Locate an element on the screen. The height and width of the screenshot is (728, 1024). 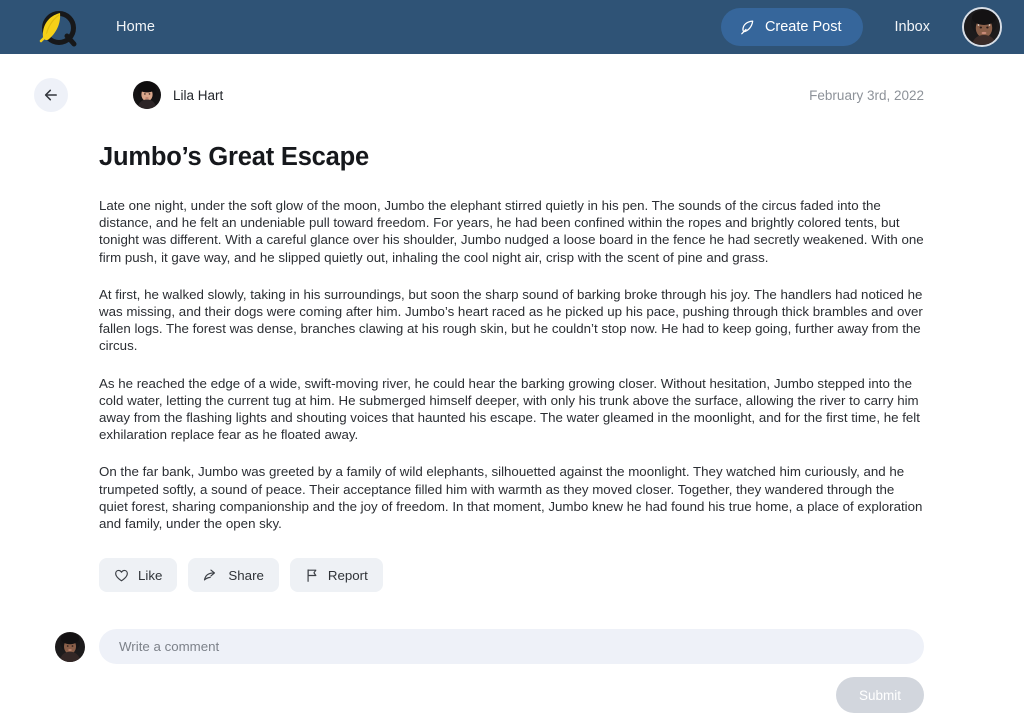
arrow-left-icon is located at coordinates (51, 95).